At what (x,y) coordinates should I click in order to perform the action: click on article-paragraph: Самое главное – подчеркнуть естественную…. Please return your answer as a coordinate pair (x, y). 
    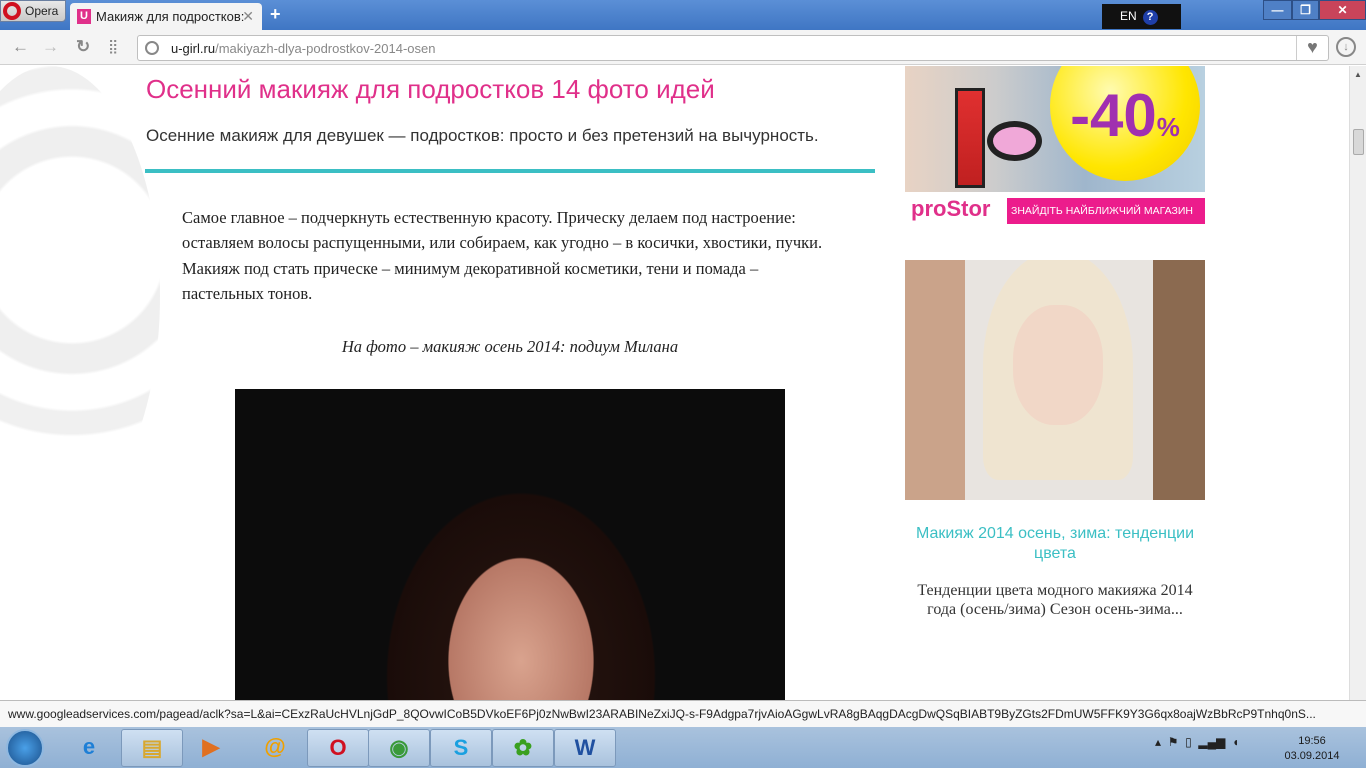
    Looking at the image, I should click on (502, 255).